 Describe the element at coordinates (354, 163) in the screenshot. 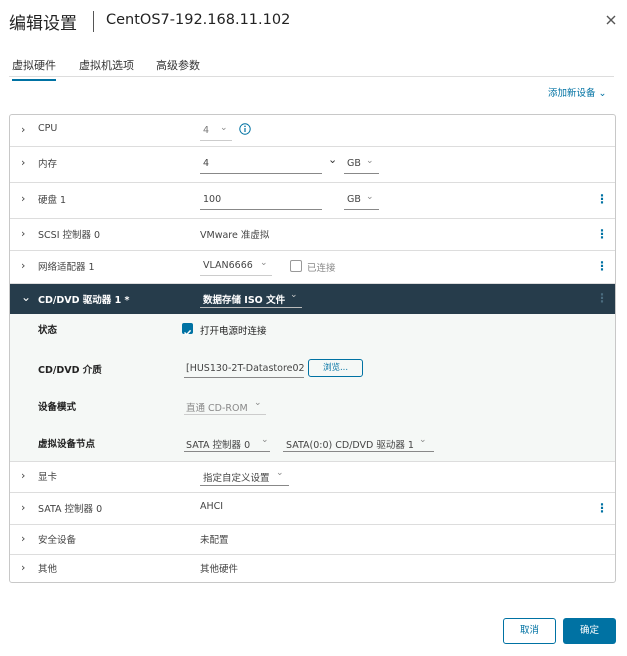

I see `memory-unit-select: GB` at that location.